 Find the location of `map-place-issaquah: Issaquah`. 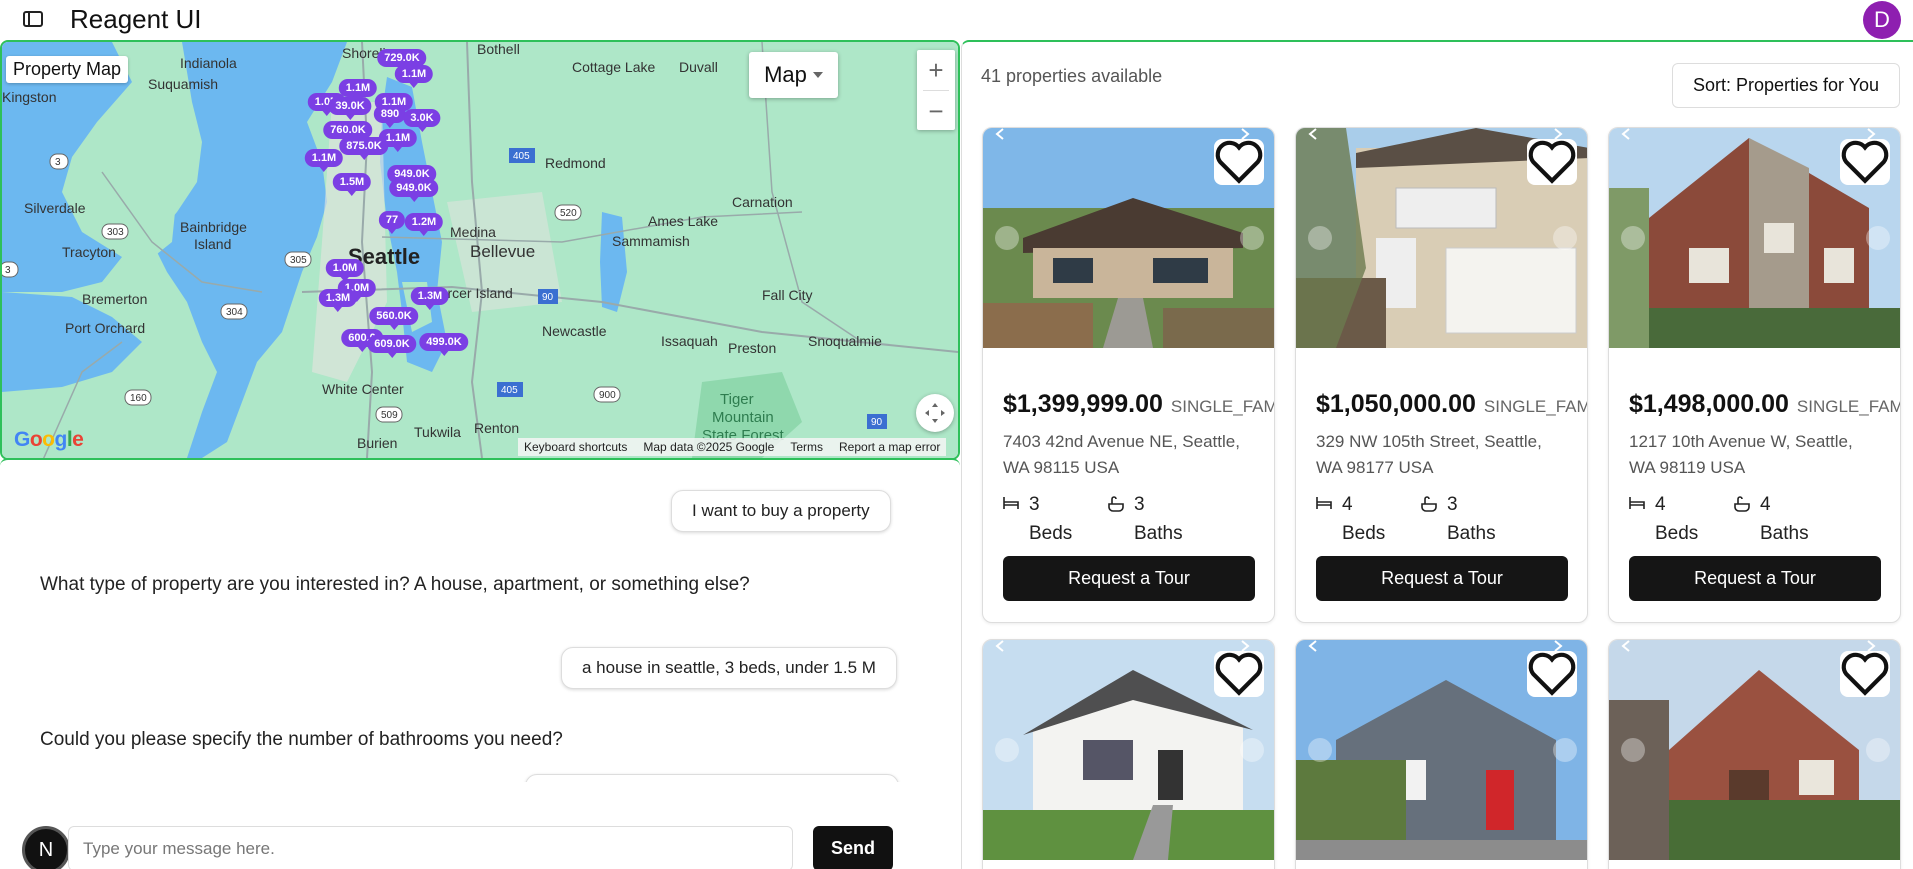

map-place-issaquah: Issaquah is located at coordinates (689, 341).